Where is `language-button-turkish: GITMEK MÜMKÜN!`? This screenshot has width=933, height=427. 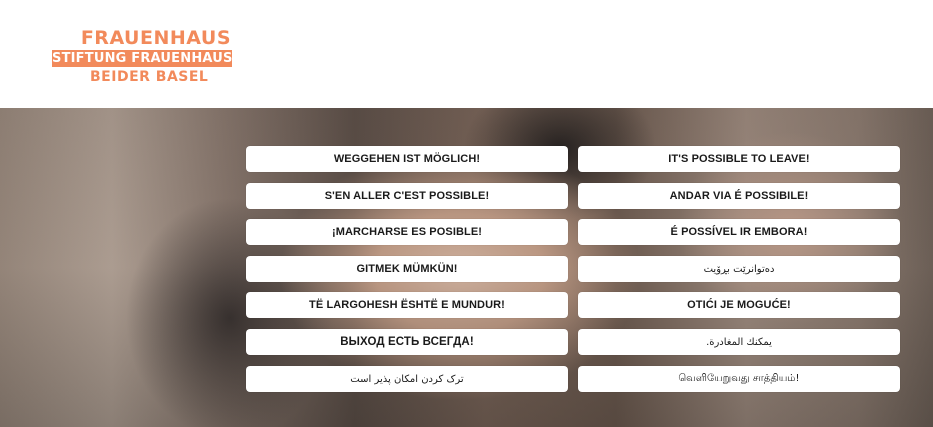 language-button-turkish: GITMEK MÜMKÜN! is located at coordinates (407, 269).